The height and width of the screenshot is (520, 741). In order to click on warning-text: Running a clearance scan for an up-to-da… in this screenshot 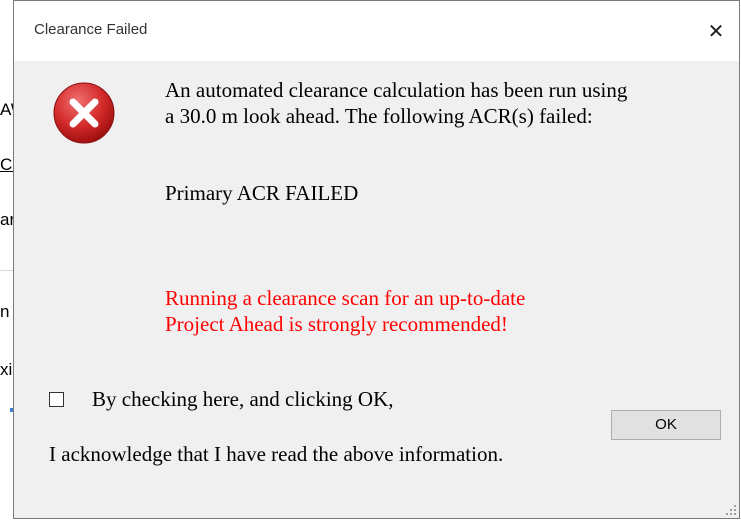, I will do `click(345, 311)`.